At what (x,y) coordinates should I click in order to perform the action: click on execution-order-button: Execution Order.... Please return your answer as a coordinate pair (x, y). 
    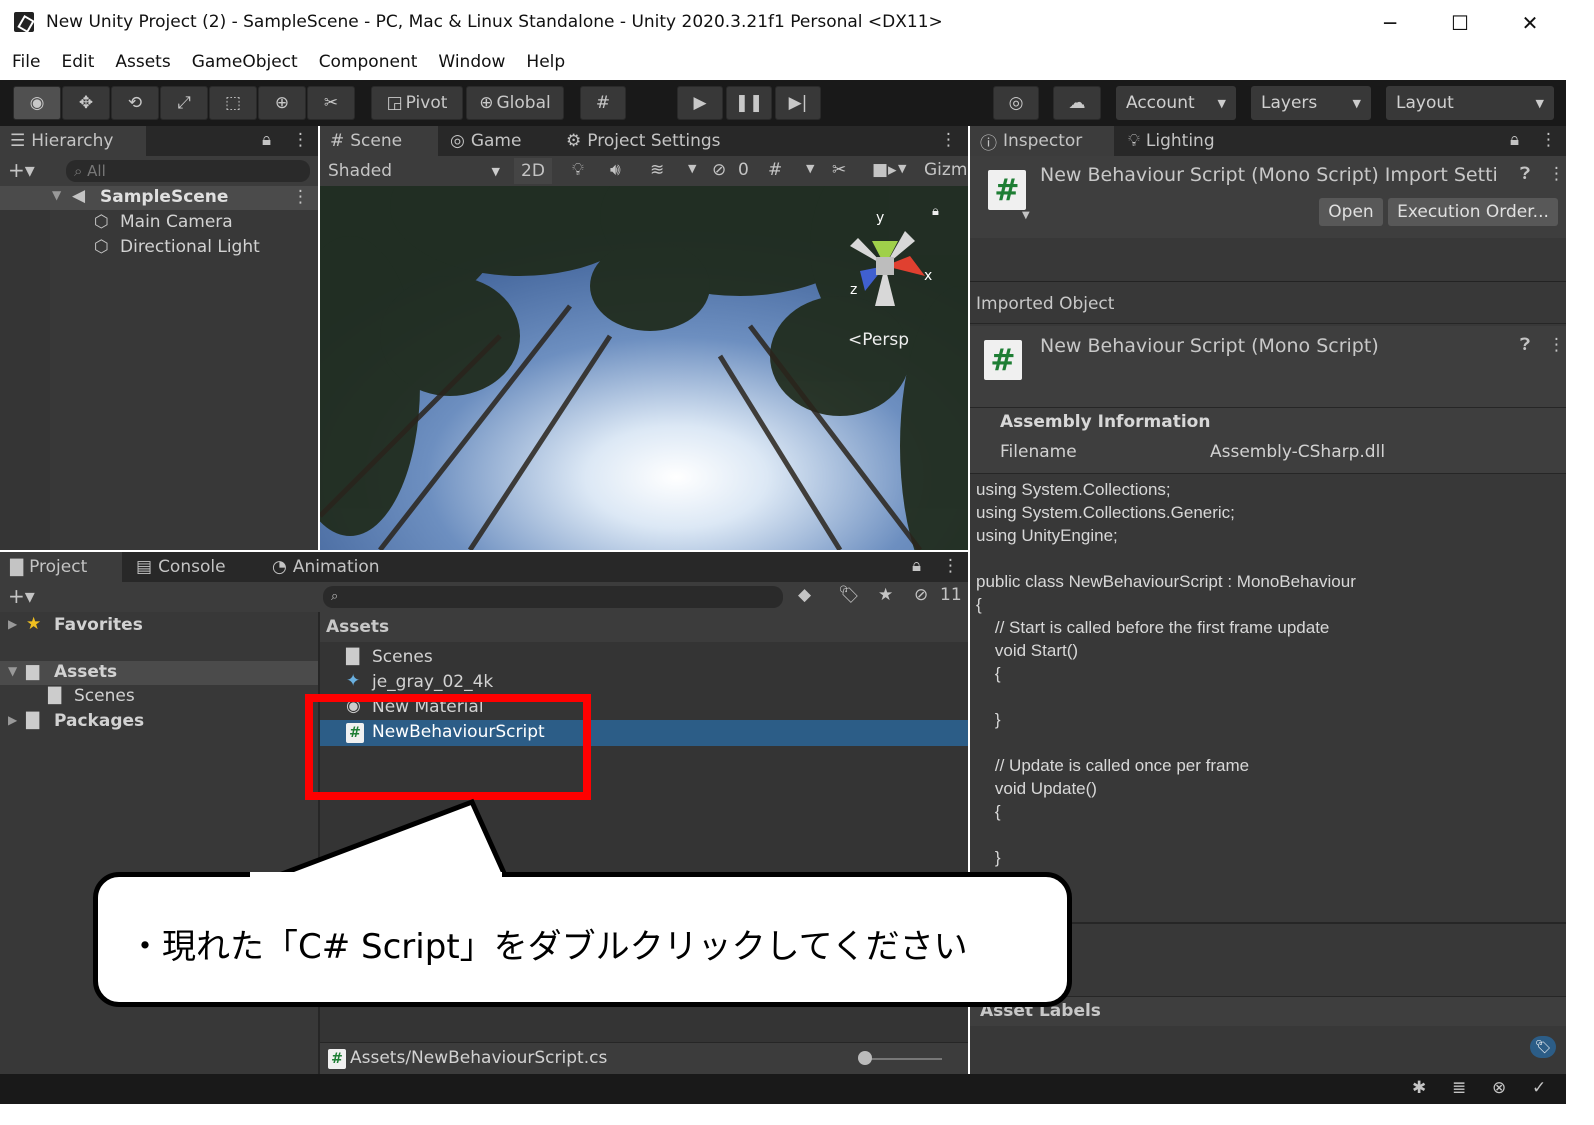
    Looking at the image, I should click on (1473, 212).